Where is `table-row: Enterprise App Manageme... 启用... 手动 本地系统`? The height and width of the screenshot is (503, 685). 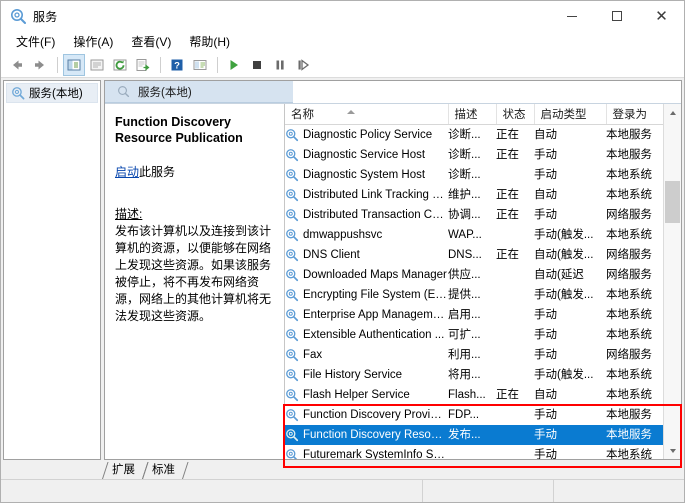
table-row: Enterprise App Manageme... 启用... 手动 本地系统 is located at coordinates (474, 315).